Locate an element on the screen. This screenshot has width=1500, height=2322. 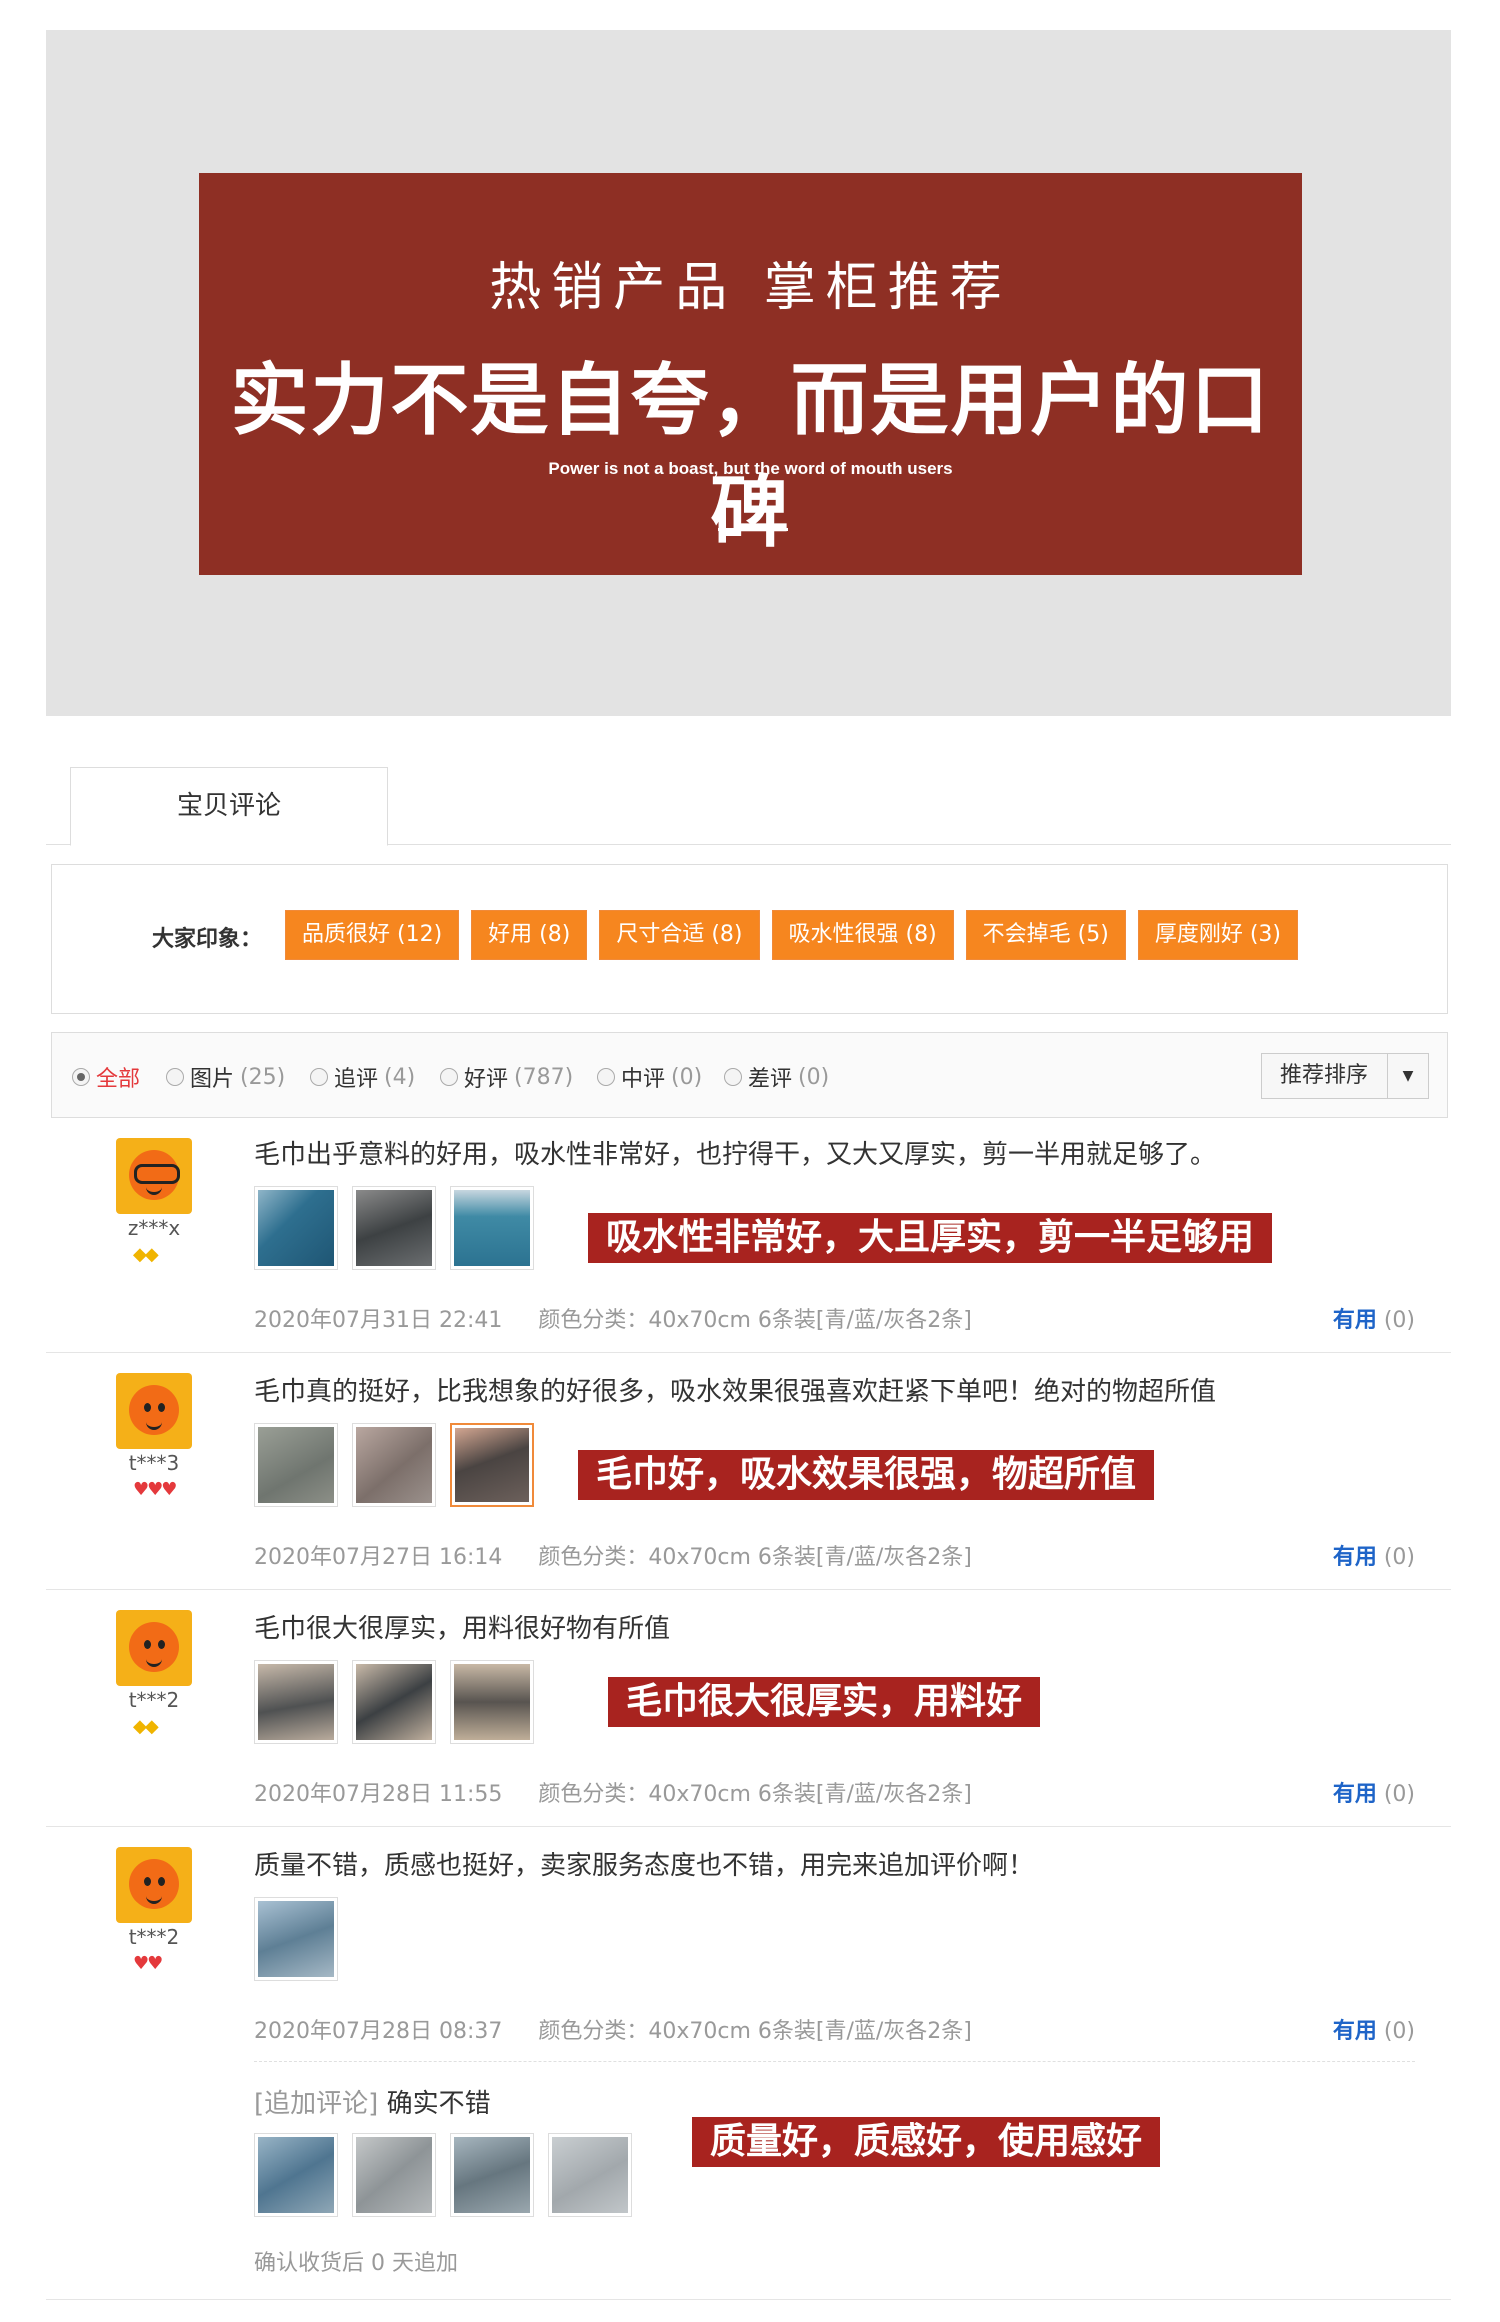
filter-neutral: 中评 (0) is located at coordinates (649, 1077).